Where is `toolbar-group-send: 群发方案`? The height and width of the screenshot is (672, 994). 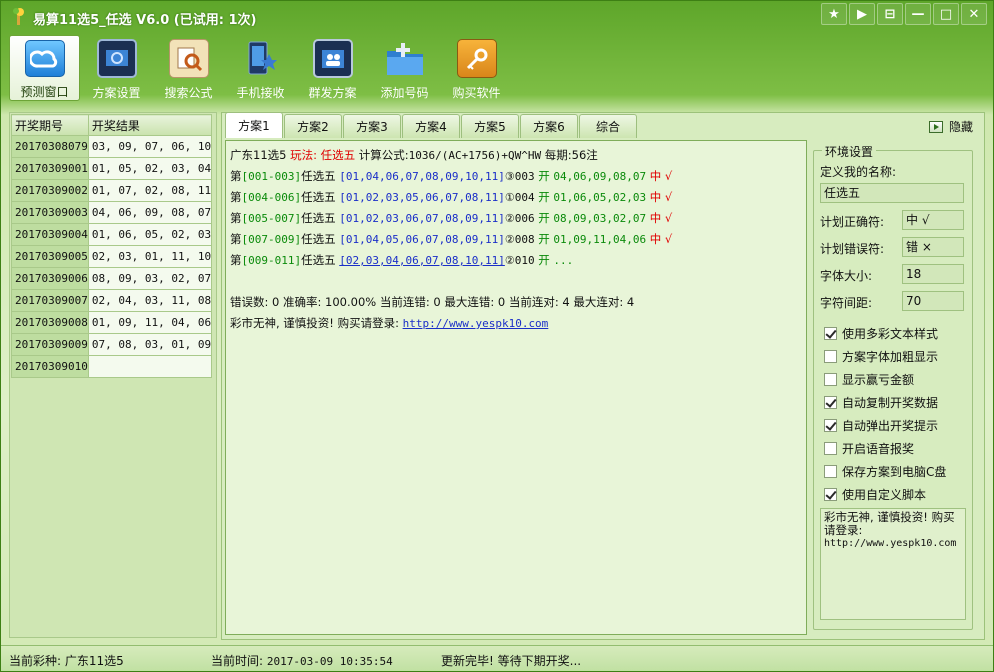
toolbar-group-send: 群发方案 is located at coordinates (332, 68).